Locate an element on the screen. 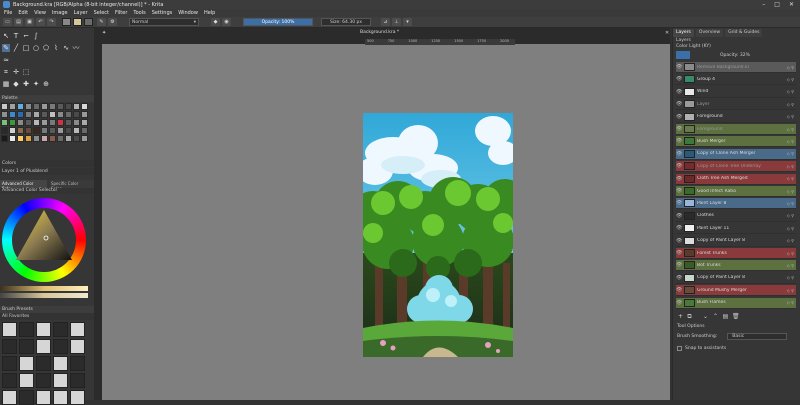 The image size is (800, 405). gradient-swatch is located at coordinates (66, 22).